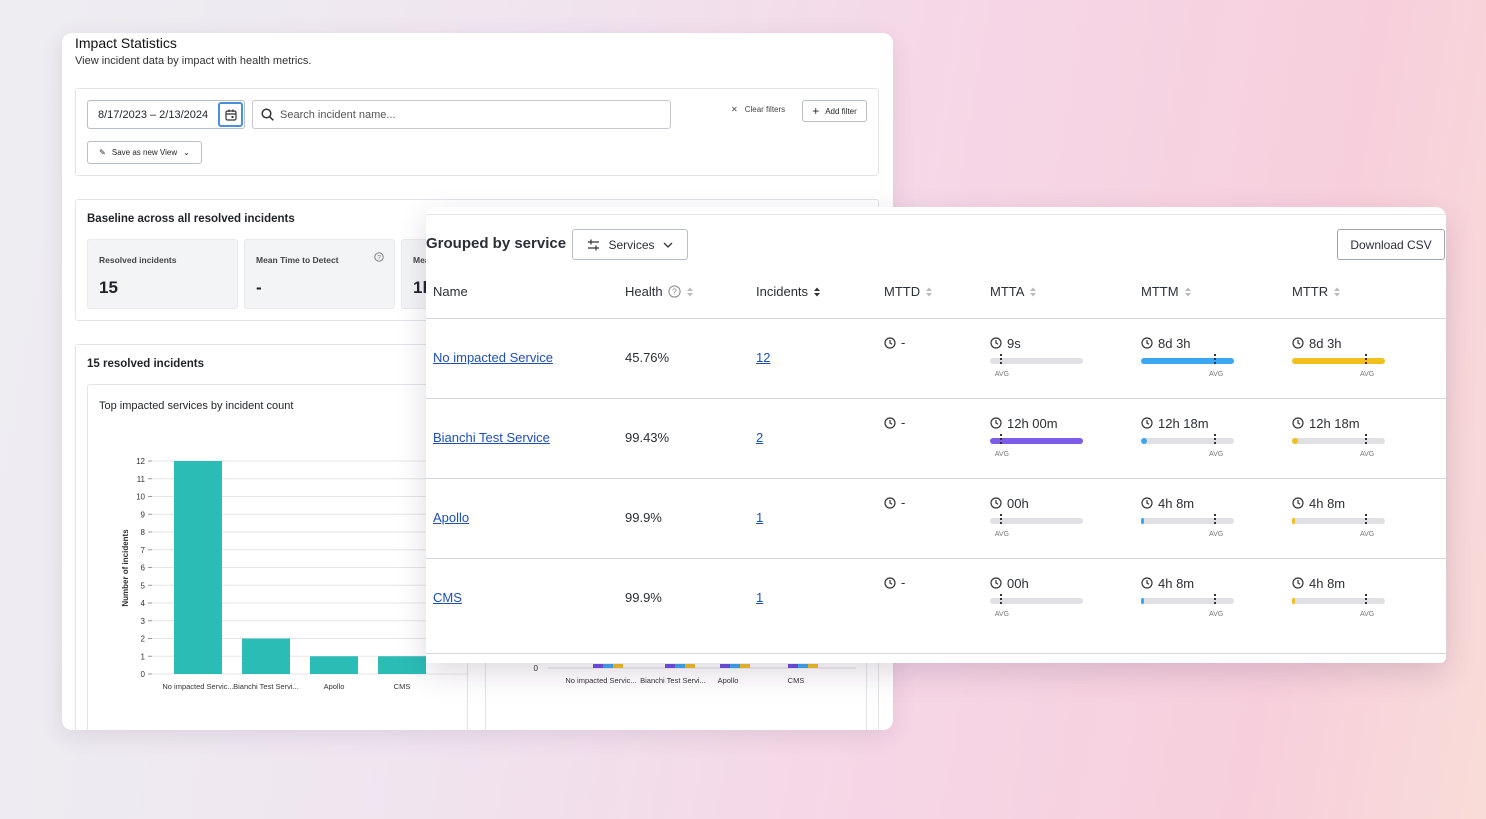  I want to click on y-tick-label: 9, so click(143, 514).